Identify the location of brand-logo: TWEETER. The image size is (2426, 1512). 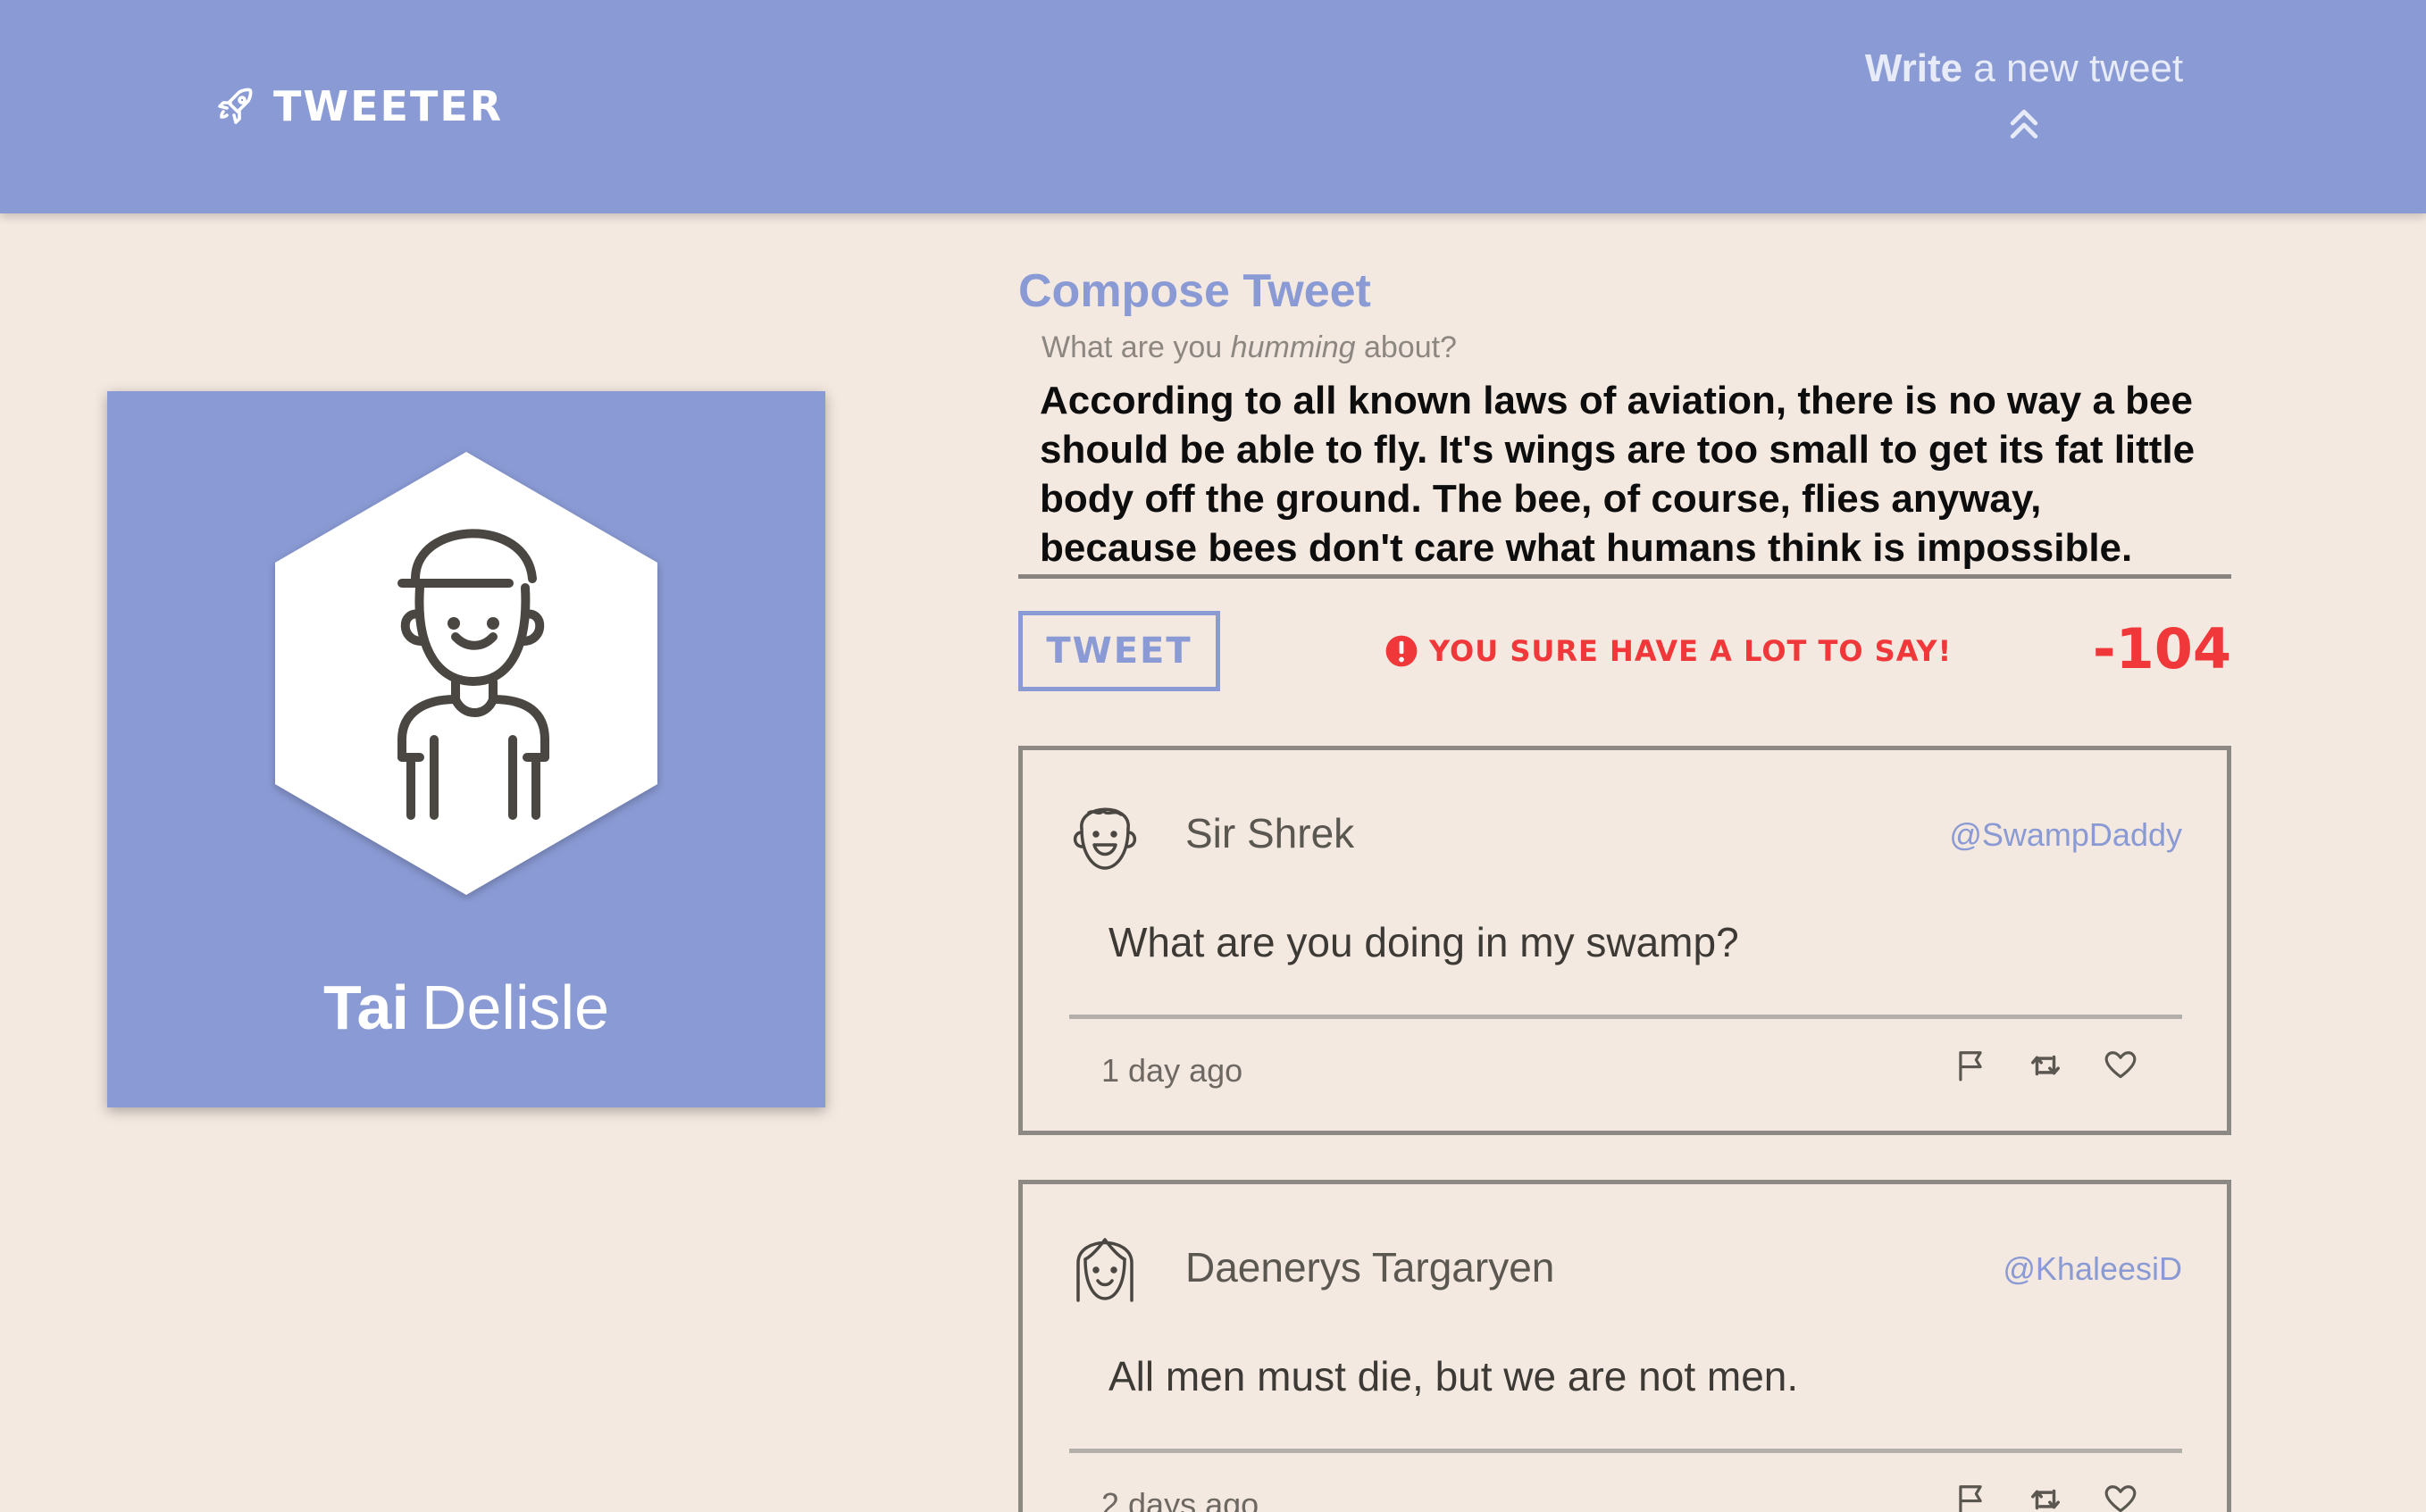
(358, 106).